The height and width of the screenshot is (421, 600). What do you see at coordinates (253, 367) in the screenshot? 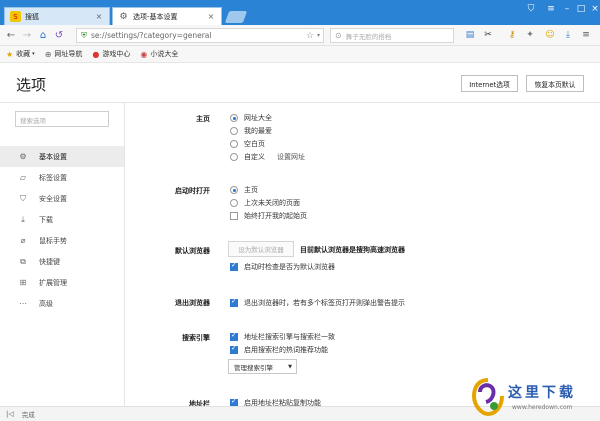
I see `dropdown-label: 管理搜索引擎` at bounding box center [253, 367].